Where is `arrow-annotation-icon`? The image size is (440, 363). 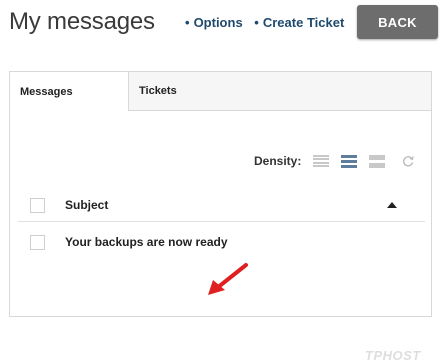
arrow-annotation-icon is located at coordinates (228, 279).